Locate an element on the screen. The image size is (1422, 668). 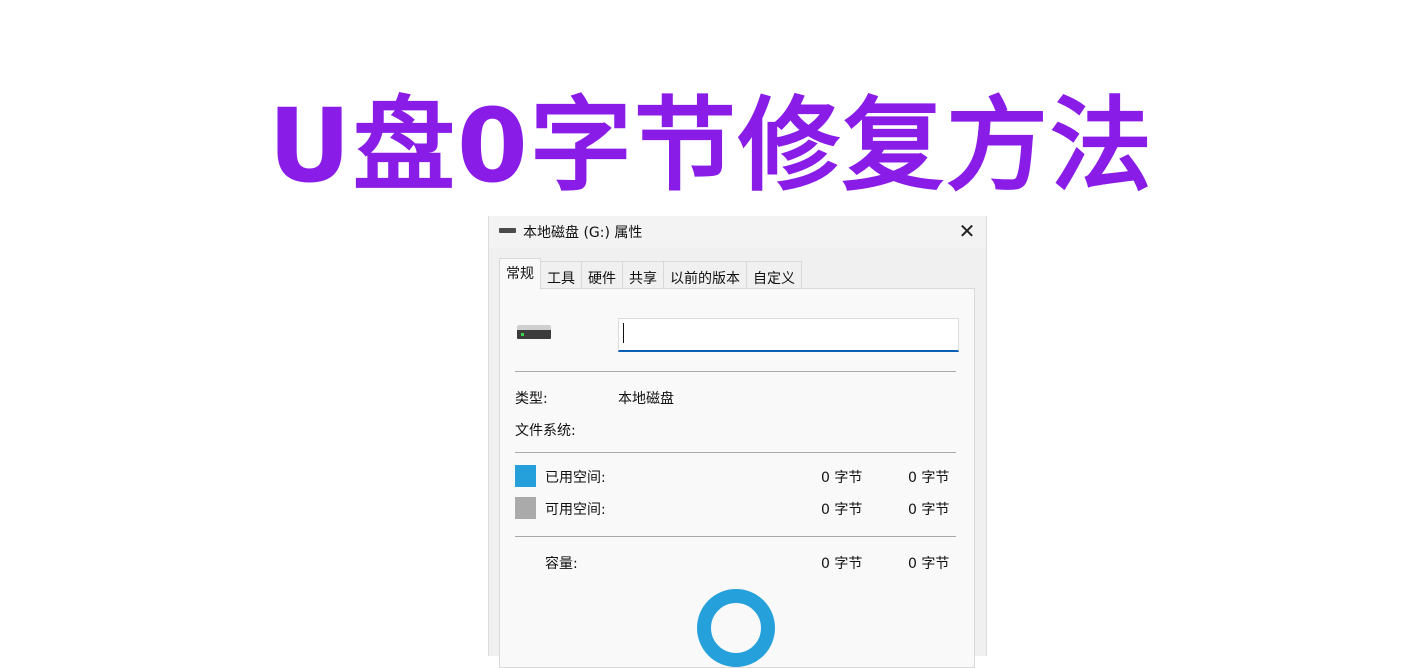
capacity-label: 容量: is located at coordinates (561, 564).